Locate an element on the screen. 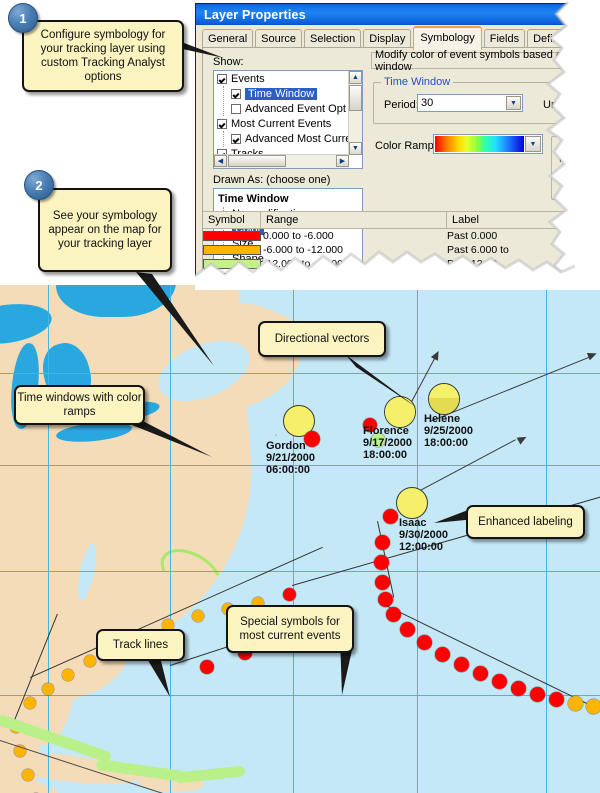  callout-track-lines: Track lines is located at coordinates (140, 645).